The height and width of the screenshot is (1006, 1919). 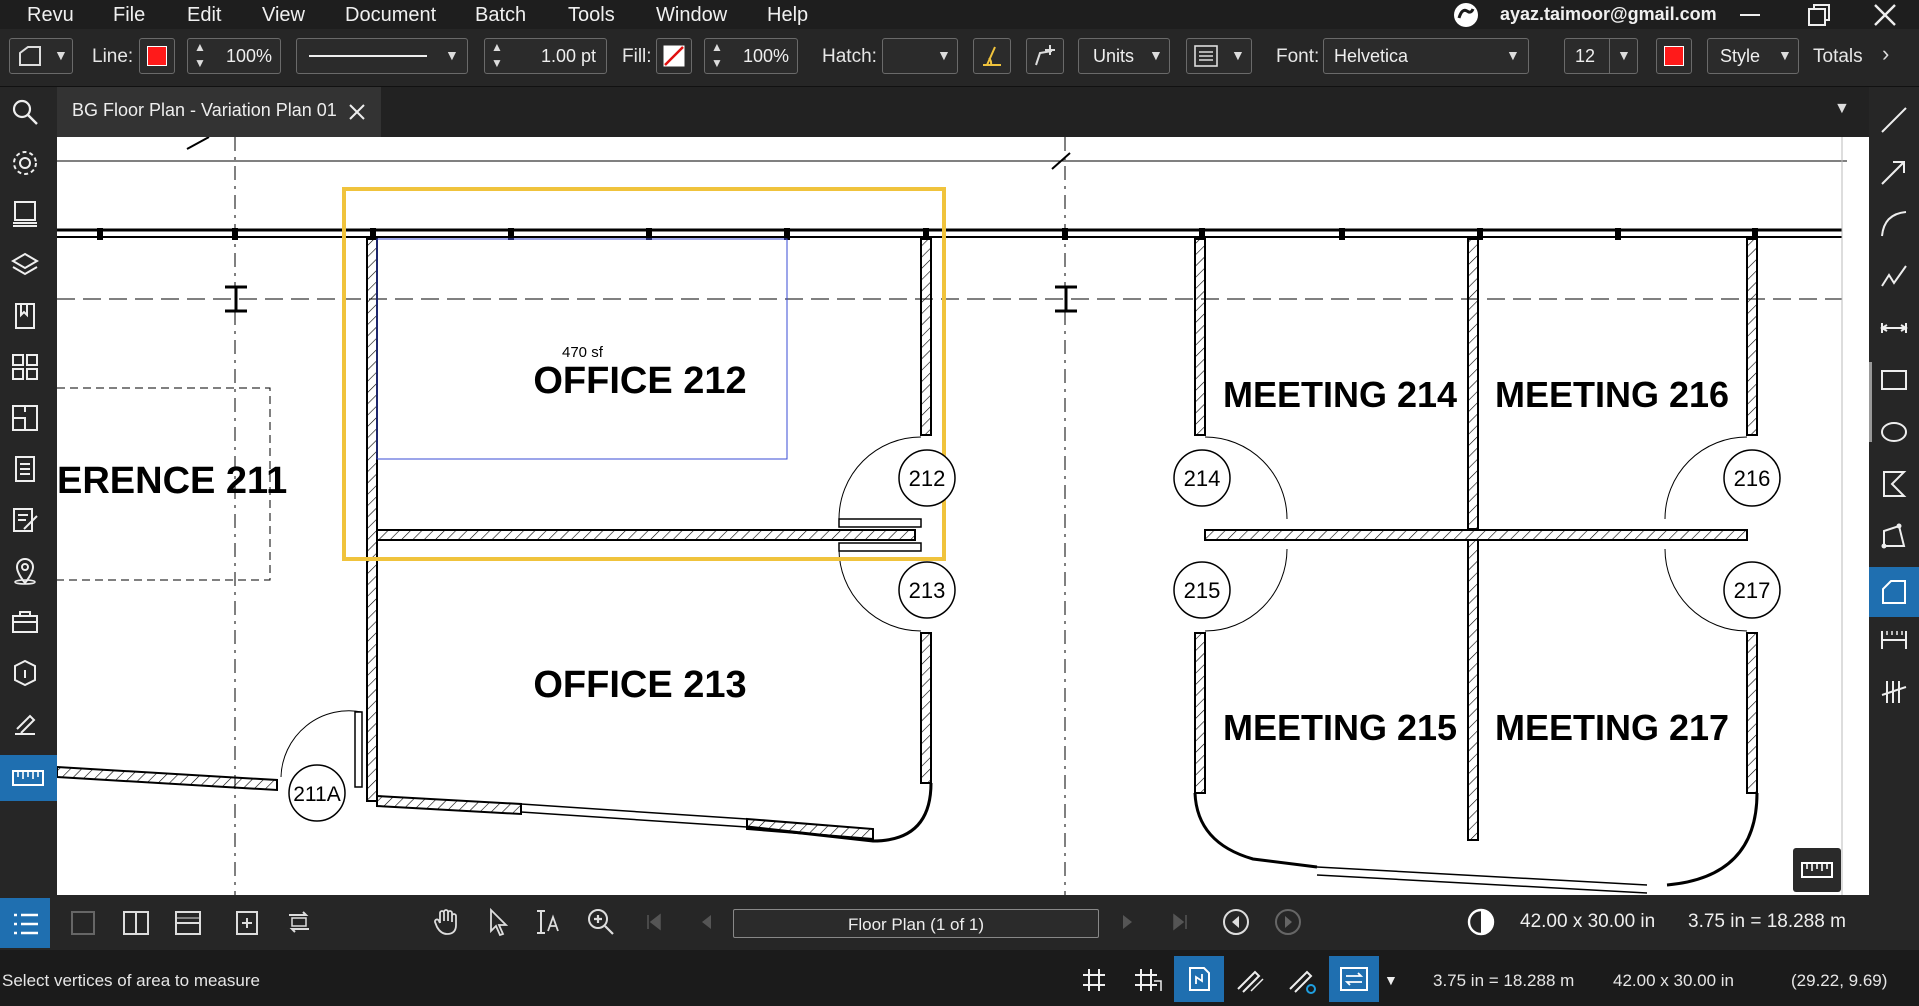 I want to click on line-width-stepper: ▲ ▼ 1.00 pt, so click(x=545, y=56).